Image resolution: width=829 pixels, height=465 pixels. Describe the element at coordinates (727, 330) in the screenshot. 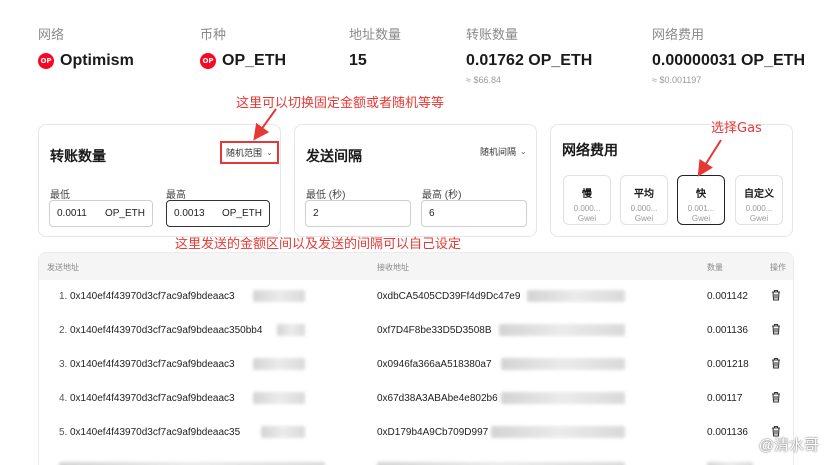

I see `row-amount: 0.001136` at that location.